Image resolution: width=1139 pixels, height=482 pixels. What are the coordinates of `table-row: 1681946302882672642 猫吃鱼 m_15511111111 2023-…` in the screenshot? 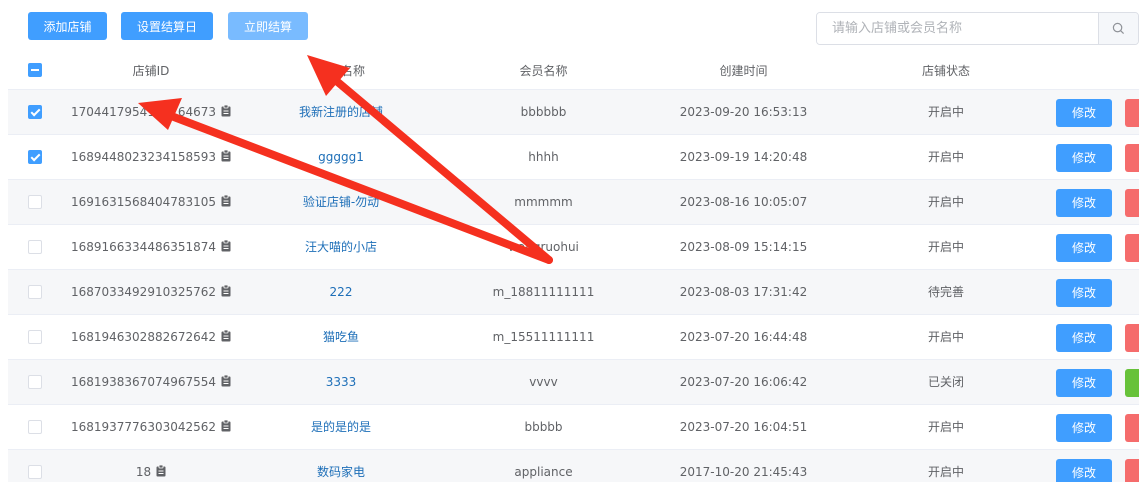 It's located at (573, 337).